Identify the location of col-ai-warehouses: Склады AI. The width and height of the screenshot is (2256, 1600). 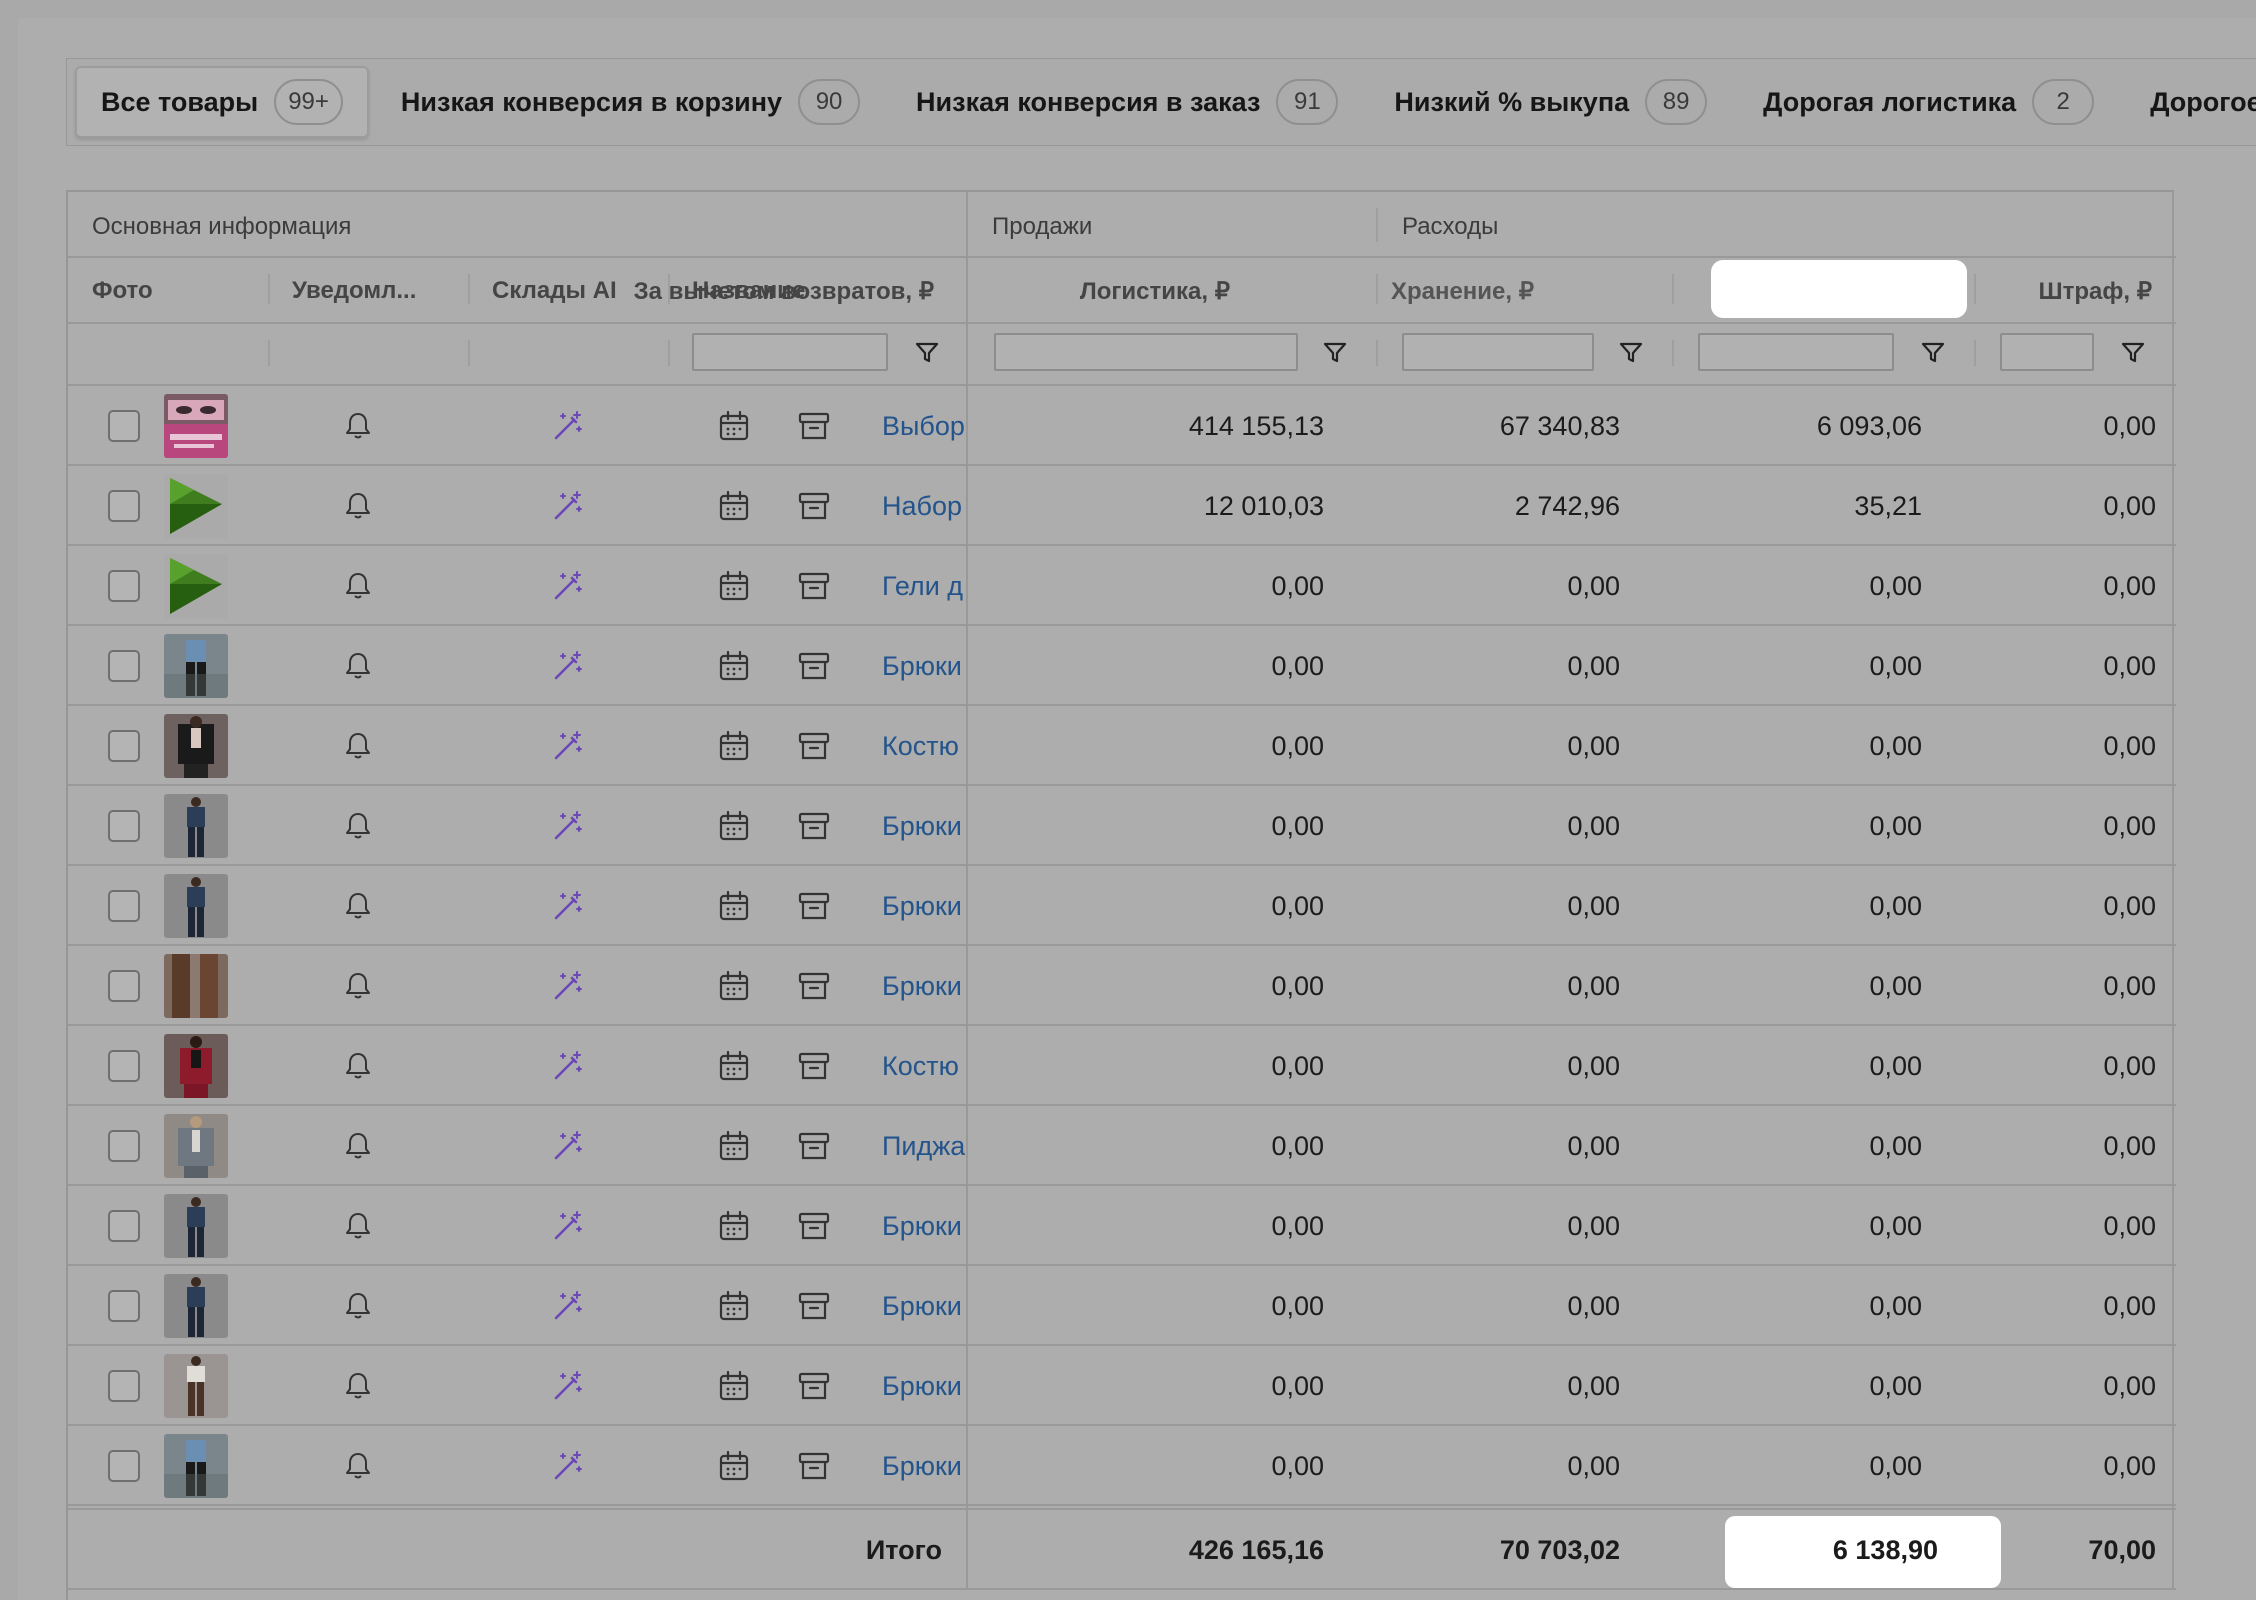
(554, 291).